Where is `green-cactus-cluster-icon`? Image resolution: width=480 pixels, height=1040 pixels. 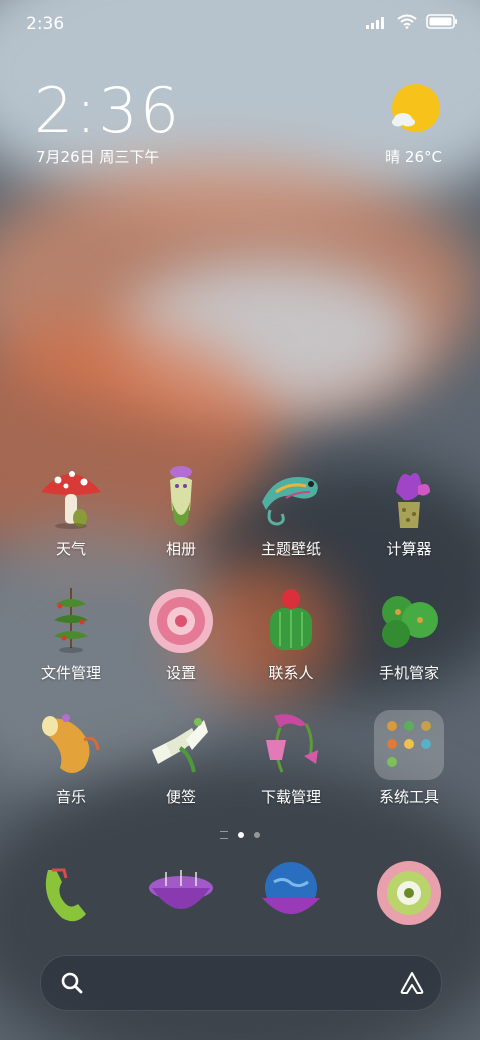 green-cactus-cluster-icon is located at coordinates (410, 622).